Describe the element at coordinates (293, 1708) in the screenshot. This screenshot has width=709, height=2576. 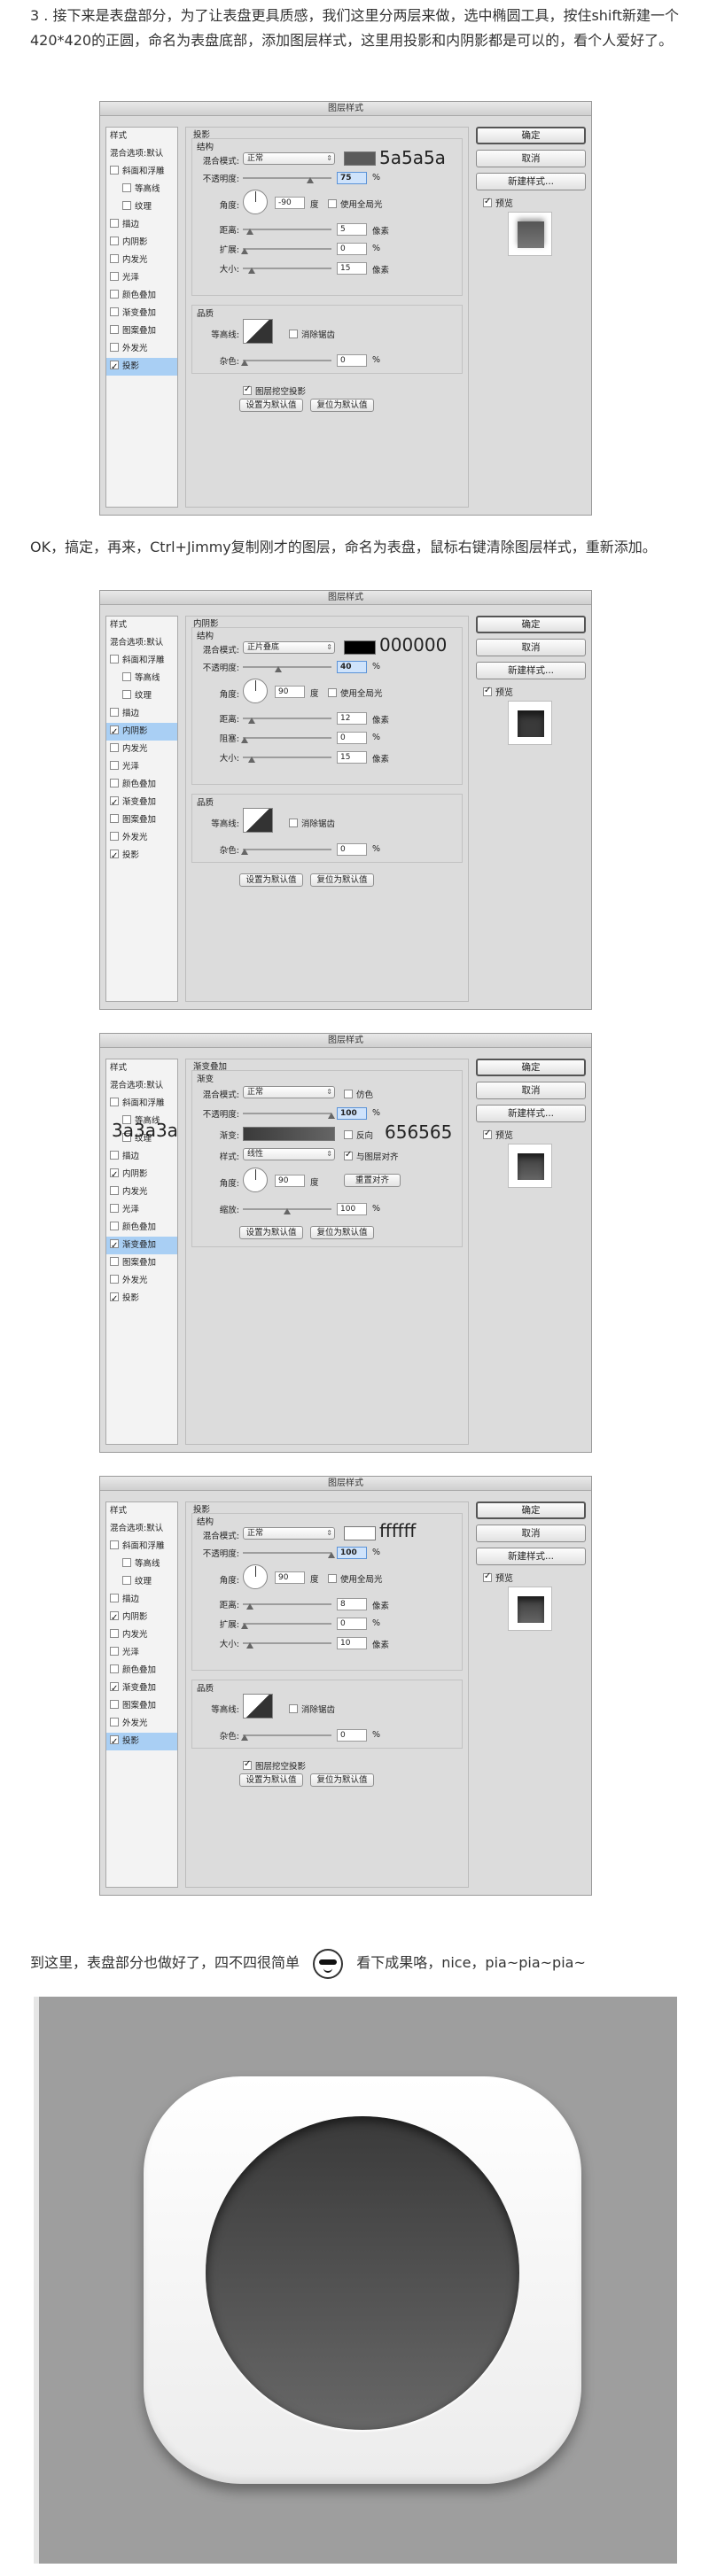
I see `antialias-checkbox` at that location.